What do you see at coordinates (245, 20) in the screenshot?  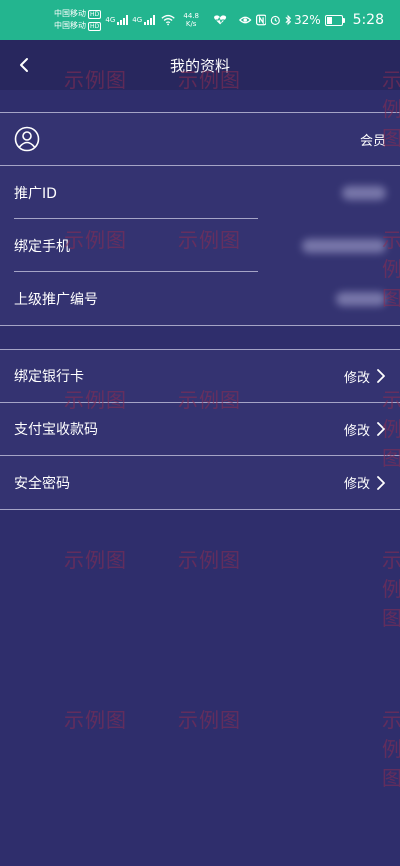 I see `eye-icon` at bounding box center [245, 20].